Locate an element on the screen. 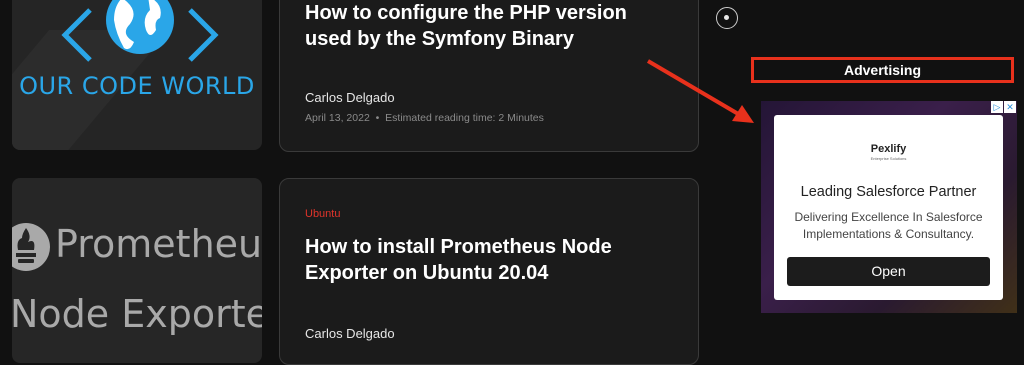 The image size is (1024, 365). ad-body-line-2: Implementations & Consultancy. is located at coordinates (888, 234).